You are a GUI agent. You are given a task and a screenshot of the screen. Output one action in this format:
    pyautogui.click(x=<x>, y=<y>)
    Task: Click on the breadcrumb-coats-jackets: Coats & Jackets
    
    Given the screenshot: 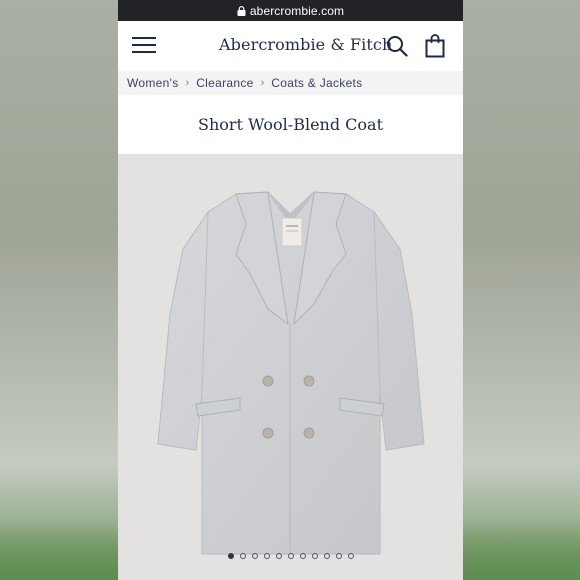 What is the action you would take?
    pyautogui.click(x=316, y=83)
    